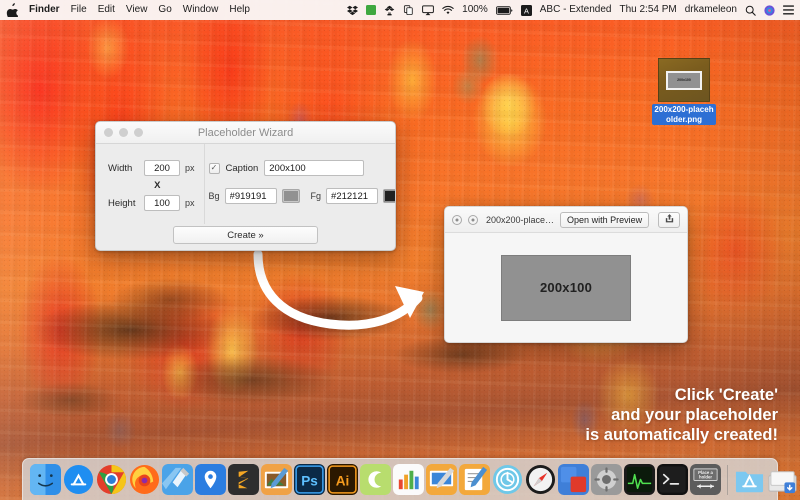 The image size is (800, 500). I want to click on dock-item-time-machine, so click(507, 479).